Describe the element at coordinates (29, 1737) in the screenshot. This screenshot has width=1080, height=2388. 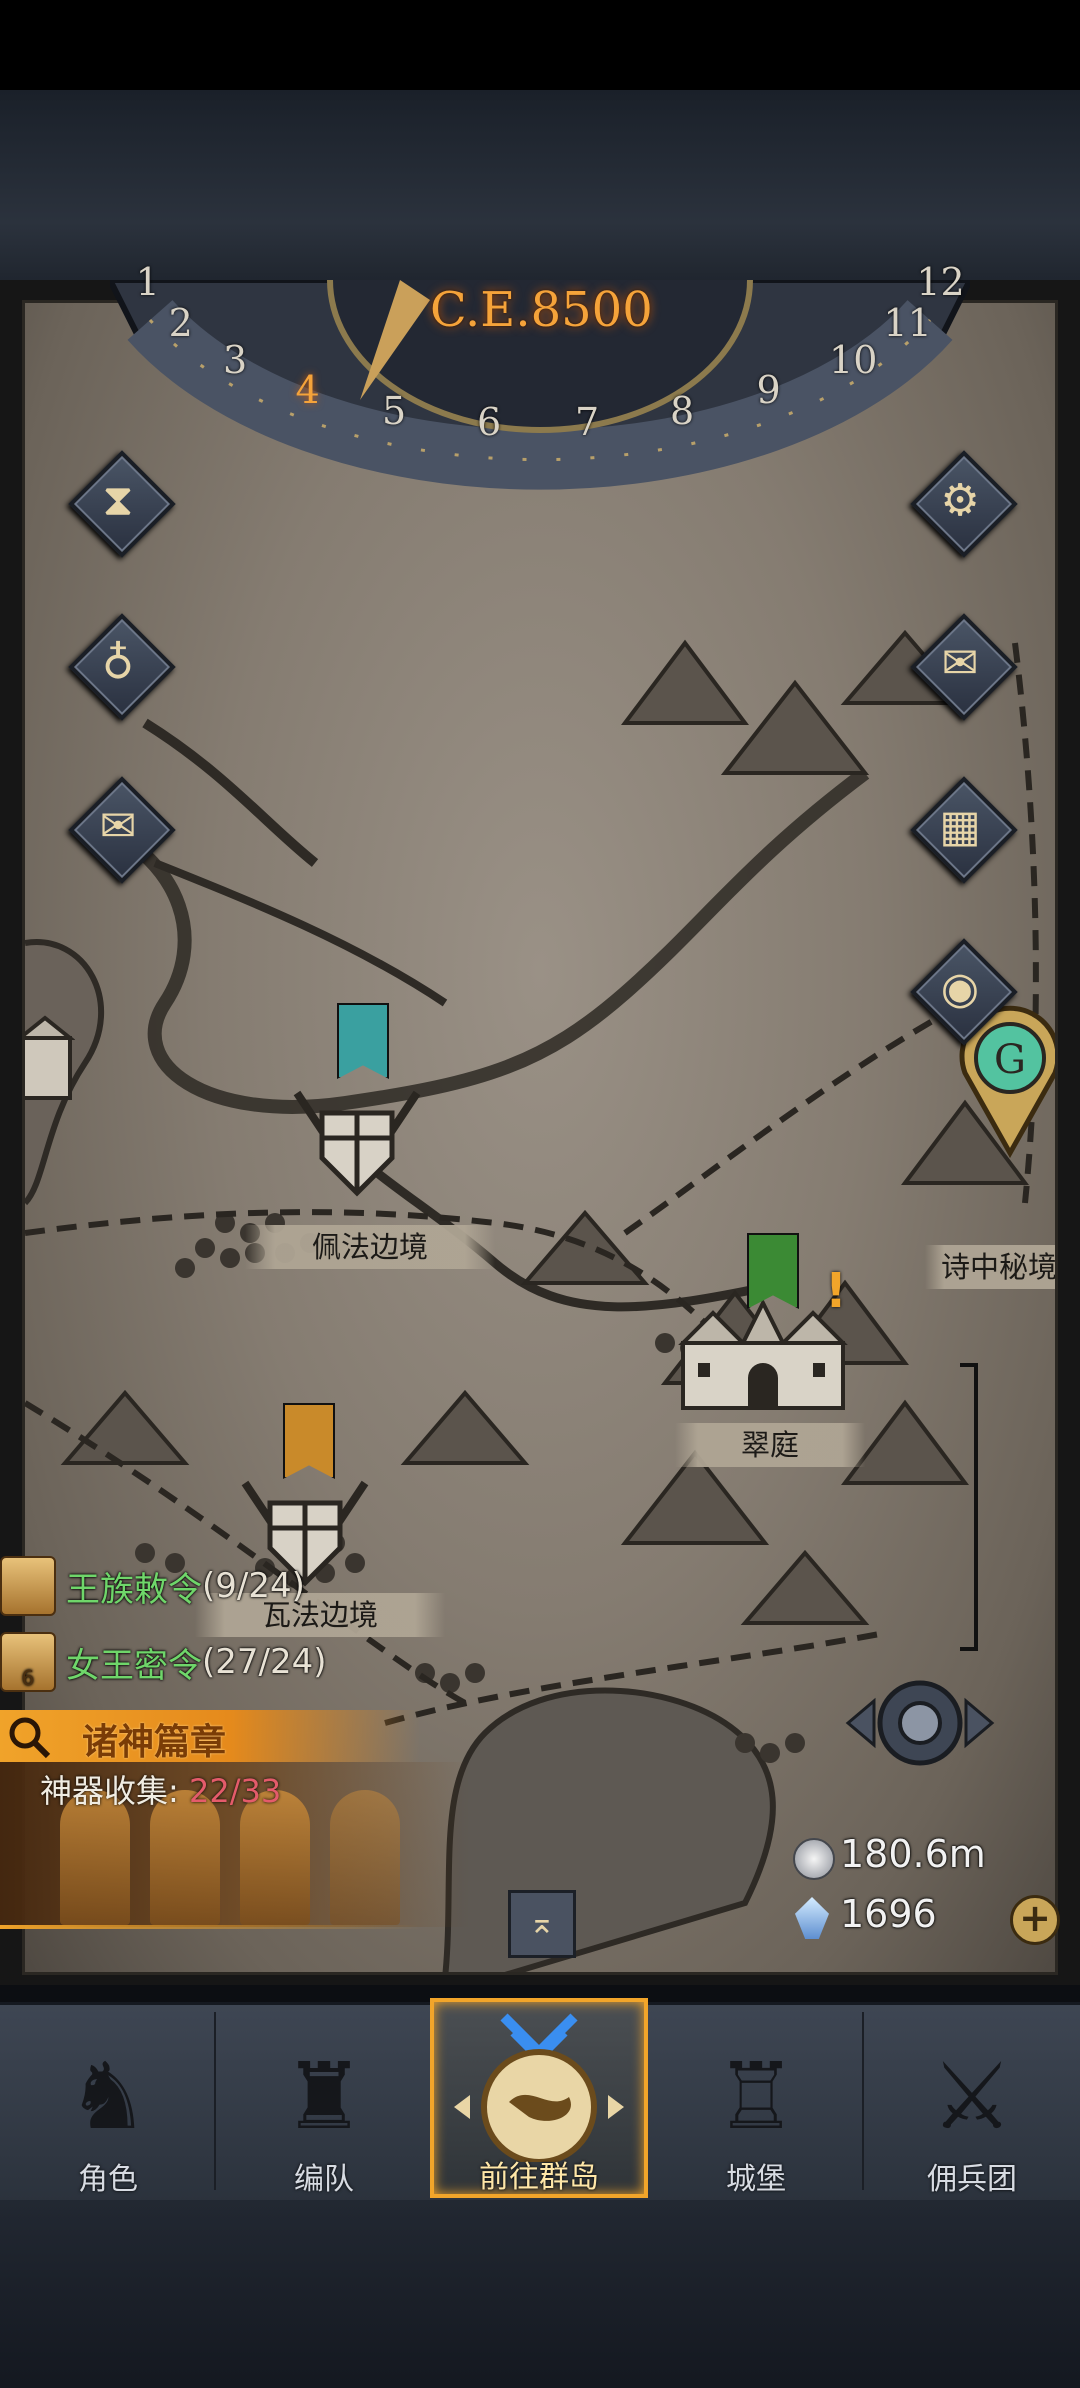
I see `search-icon` at that location.